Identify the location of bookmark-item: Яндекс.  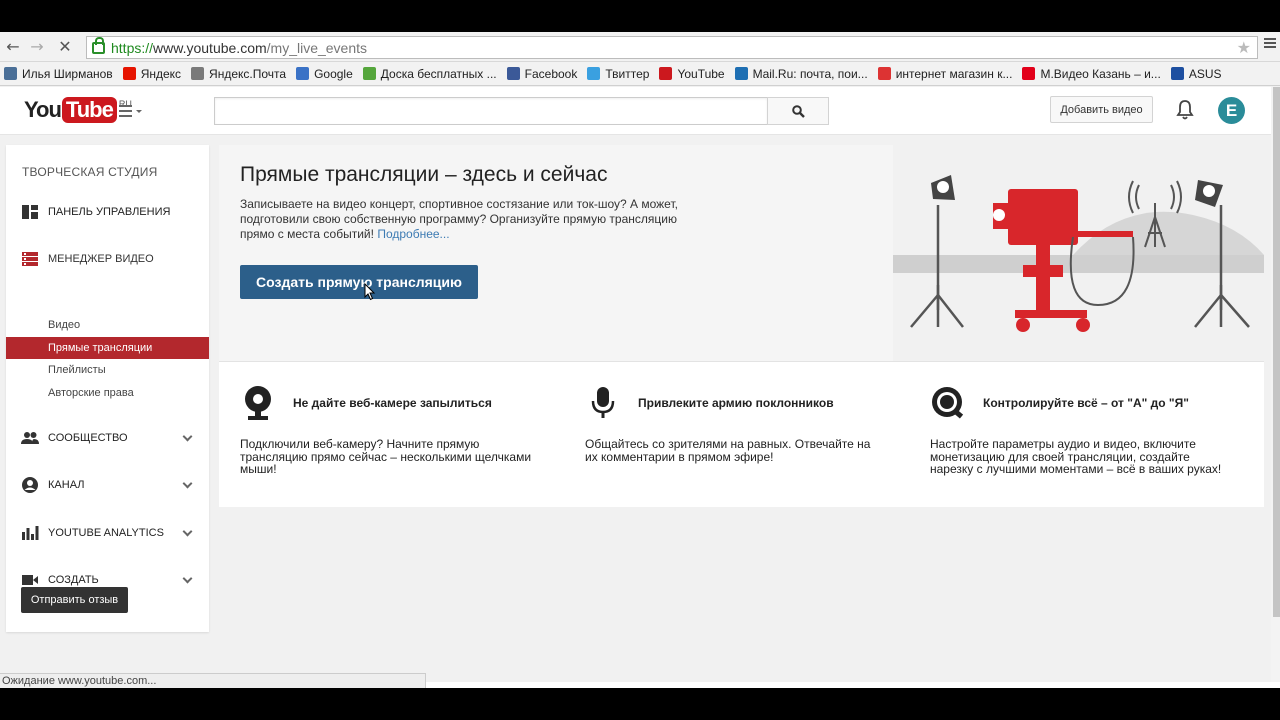
(152, 73).